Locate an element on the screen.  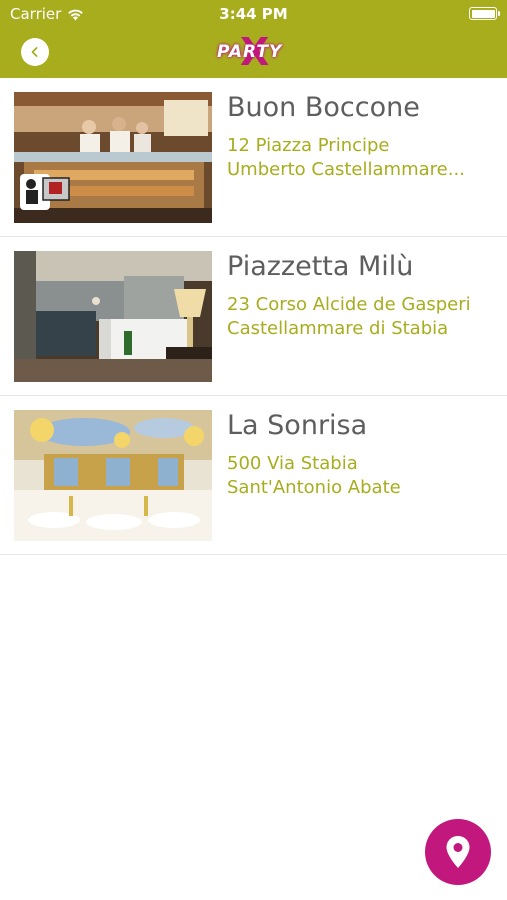
venue-address: 500 Via Stabia Sant'Antonio Abate is located at coordinates (362, 476).